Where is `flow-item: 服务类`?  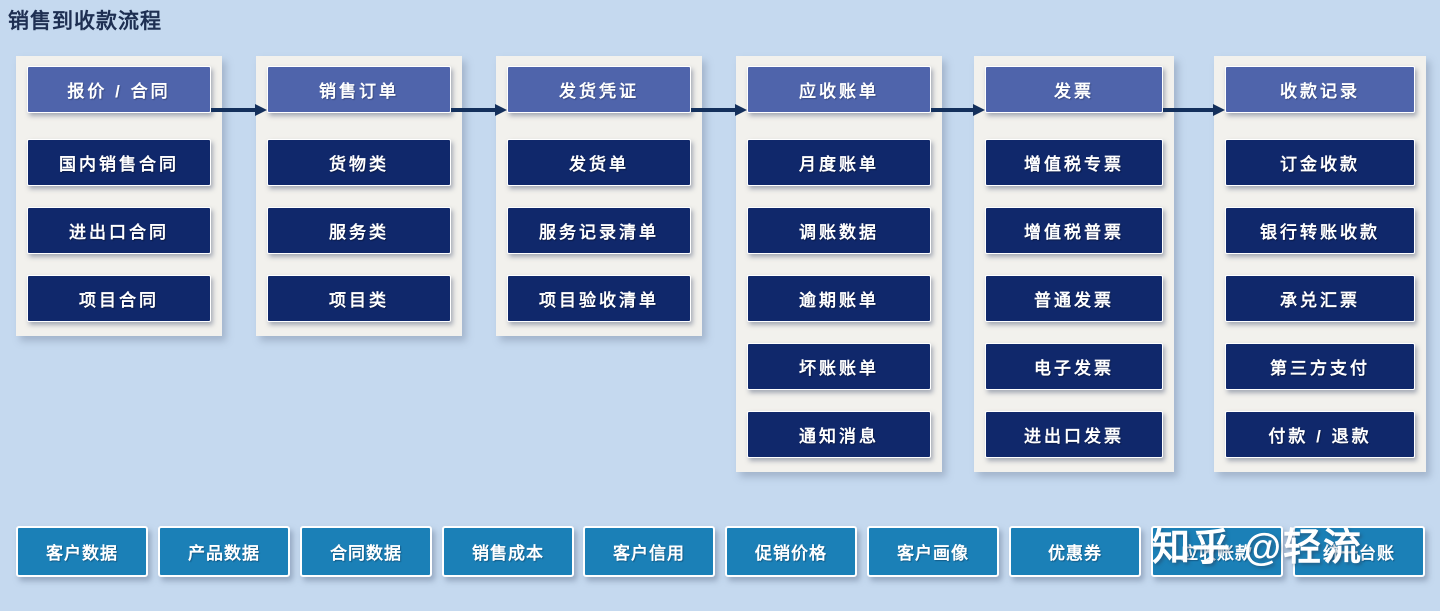 flow-item: 服务类 is located at coordinates (359, 230).